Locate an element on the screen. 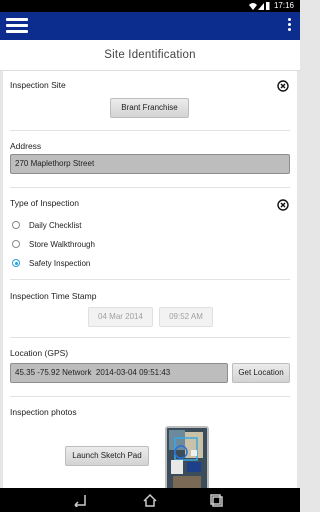  signal-icon is located at coordinates (261, 6).